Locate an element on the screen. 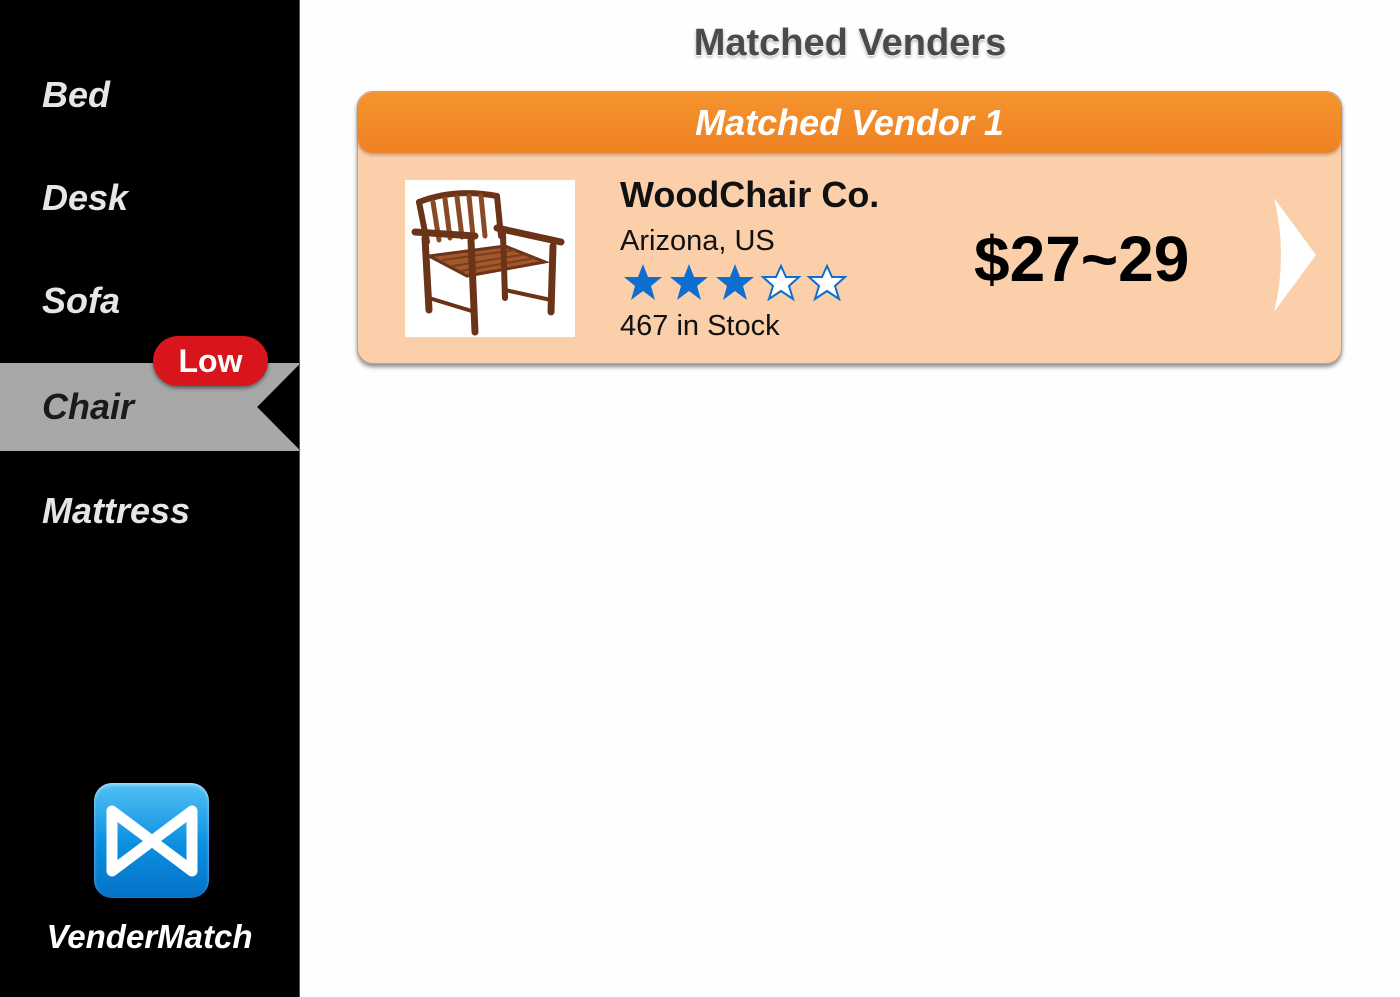 The width and height of the screenshot is (1400, 997). sidebar-item-label: Bed is located at coordinates (76, 94).